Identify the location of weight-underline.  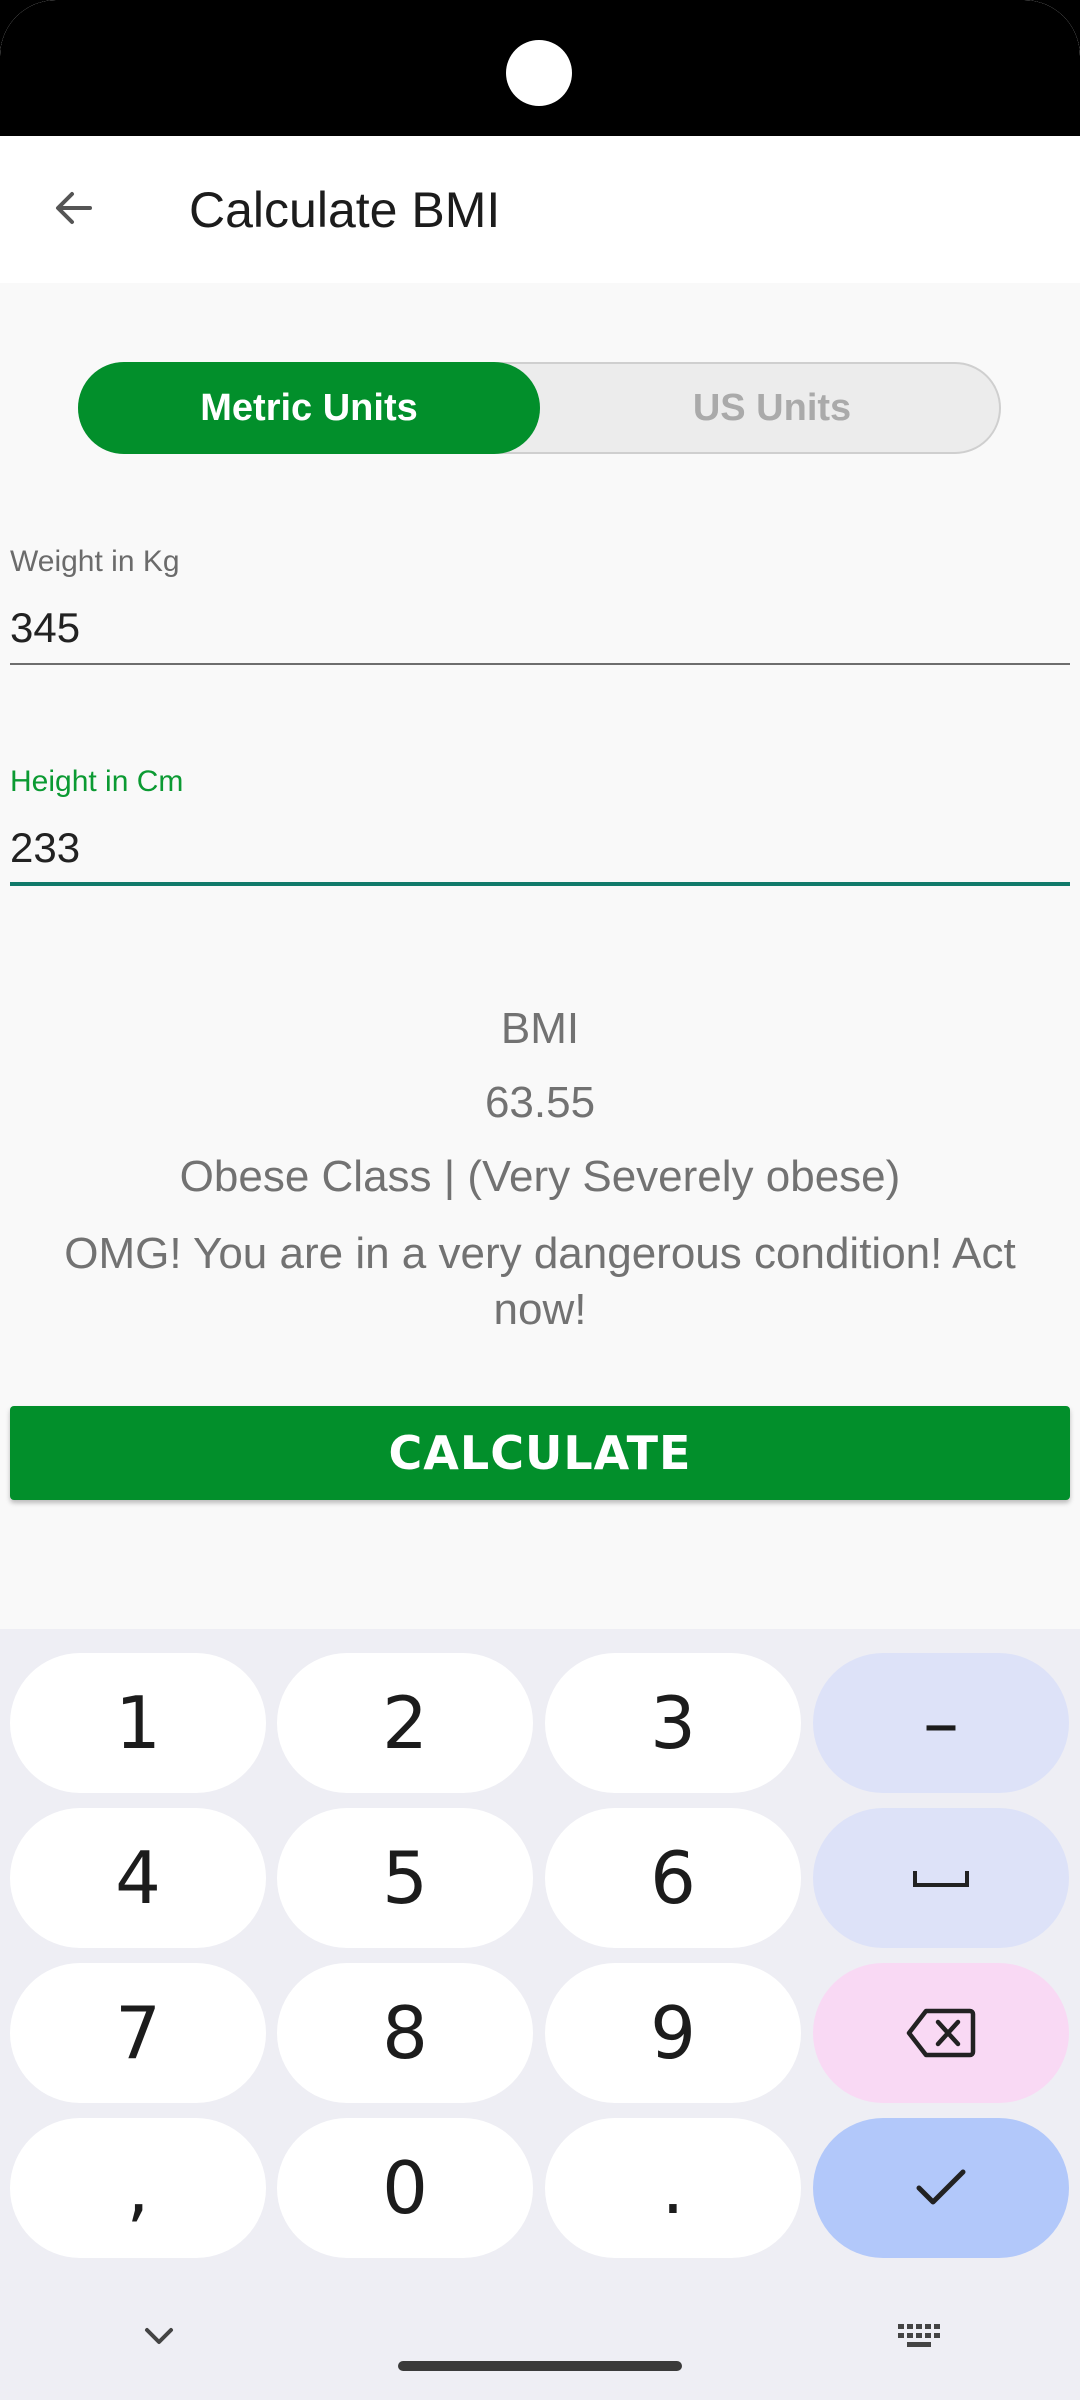
(540, 664).